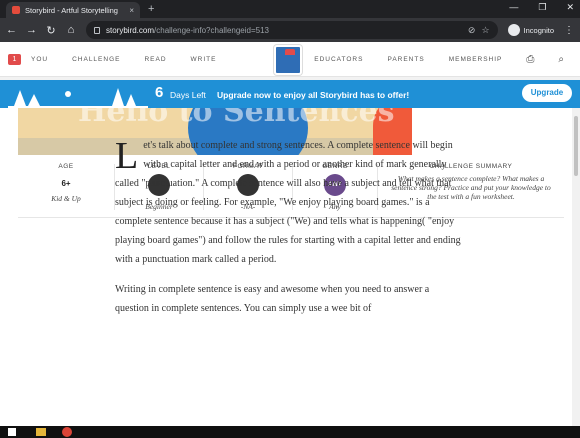 This screenshot has width=580, height=438. I want to click on maximize-button: ❐, so click(542, 7).